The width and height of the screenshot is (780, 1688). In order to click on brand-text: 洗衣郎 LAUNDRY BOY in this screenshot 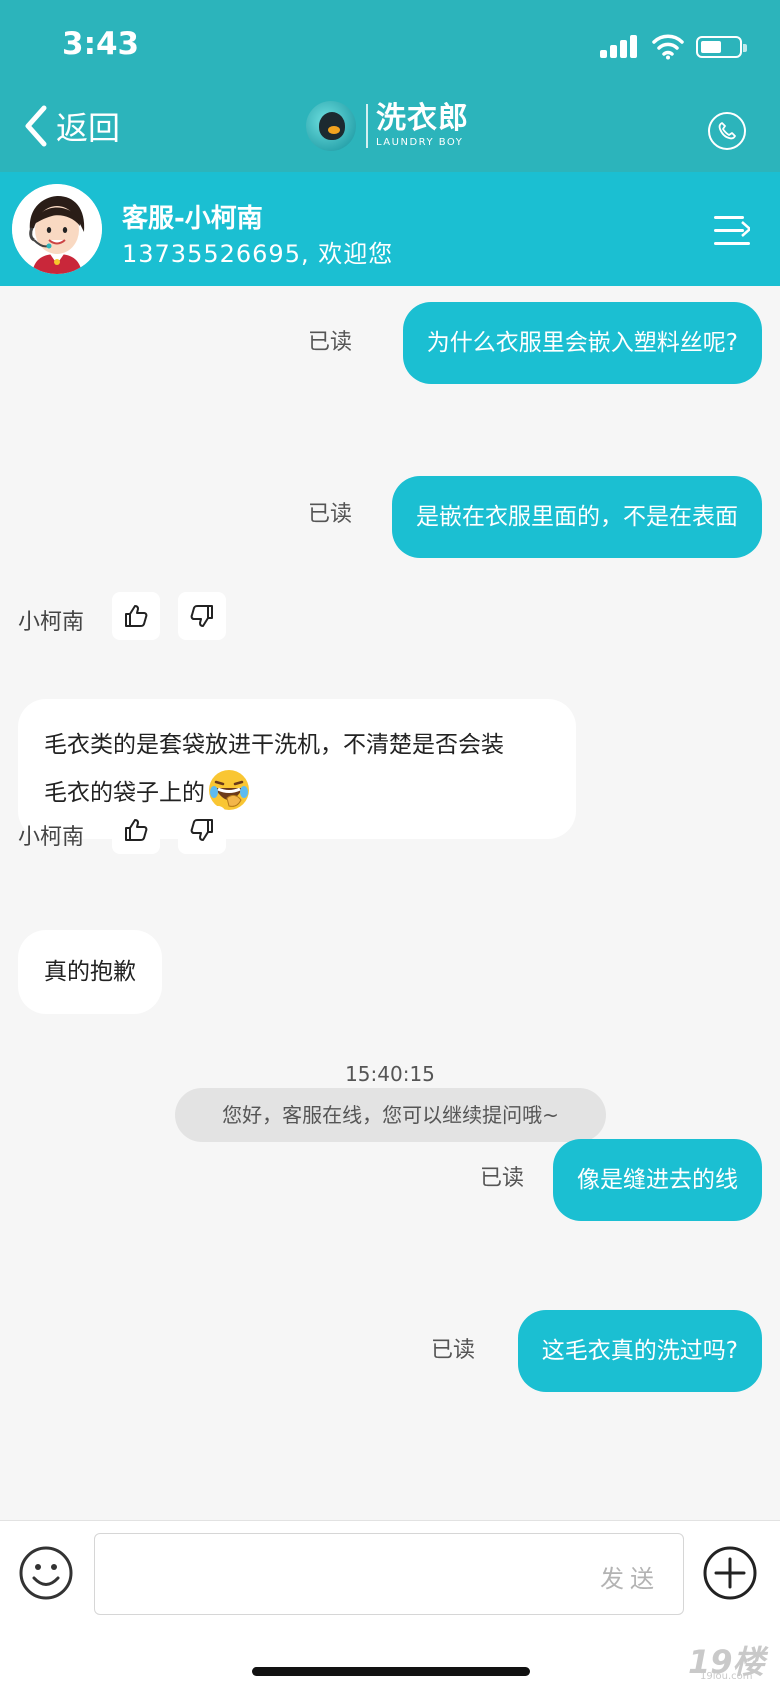, I will do `click(422, 126)`.